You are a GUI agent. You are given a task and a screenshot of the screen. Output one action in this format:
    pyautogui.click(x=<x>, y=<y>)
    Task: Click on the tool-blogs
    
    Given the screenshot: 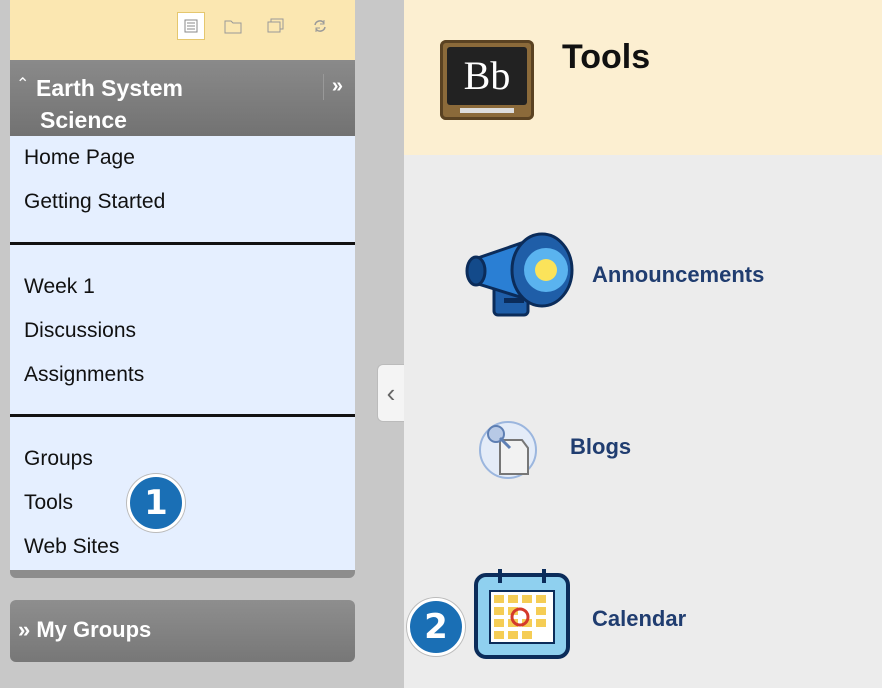 What is the action you would take?
    pyautogui.click(x=511, y=450)
    